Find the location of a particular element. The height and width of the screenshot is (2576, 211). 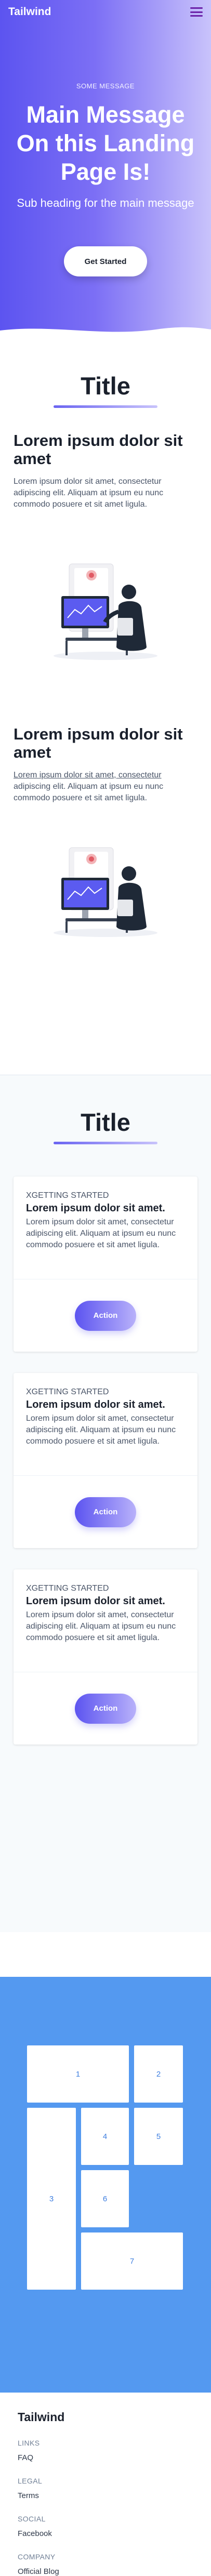

footer-link-terms: Terms is located at coordinates (105, 2495).